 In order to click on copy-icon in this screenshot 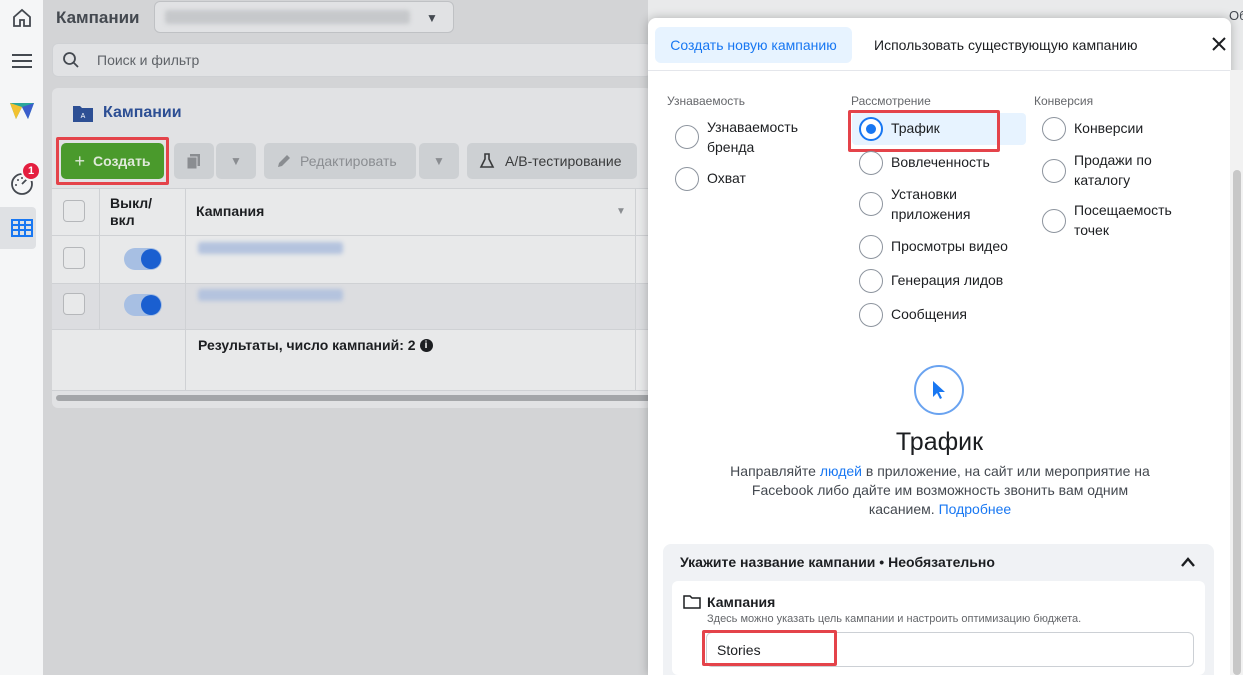, I will do `click(193, 162)`.